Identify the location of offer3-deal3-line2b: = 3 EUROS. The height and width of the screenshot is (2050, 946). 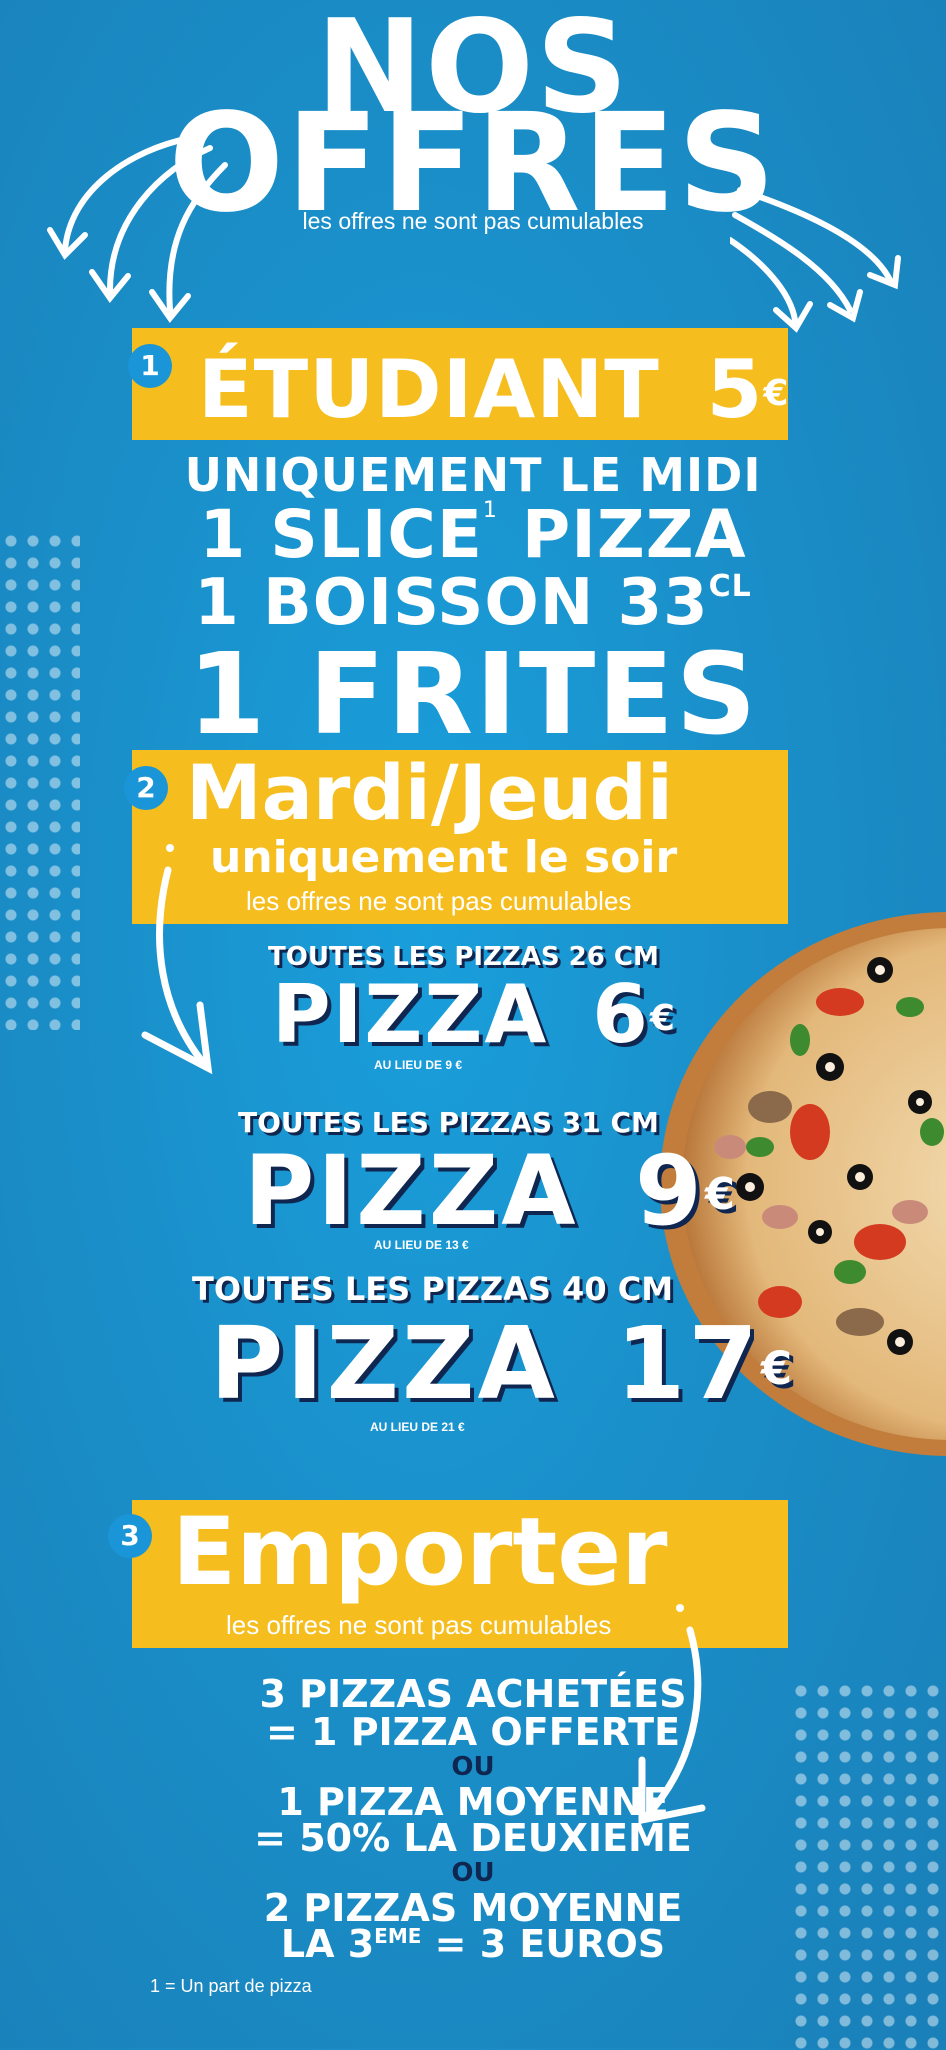
(543, 1944).